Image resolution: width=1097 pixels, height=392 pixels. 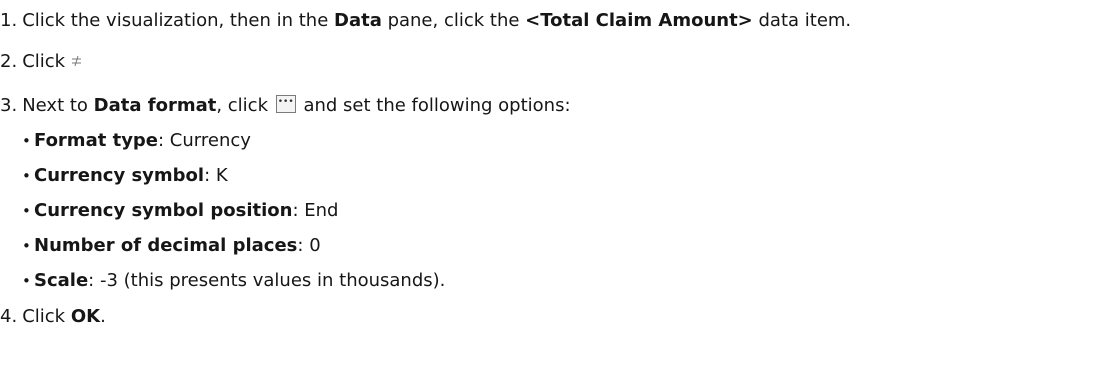 What do you see at coordinates (216, 175) in the screenshot?
I see `option-value: : K` at bounding box center [216, 175].